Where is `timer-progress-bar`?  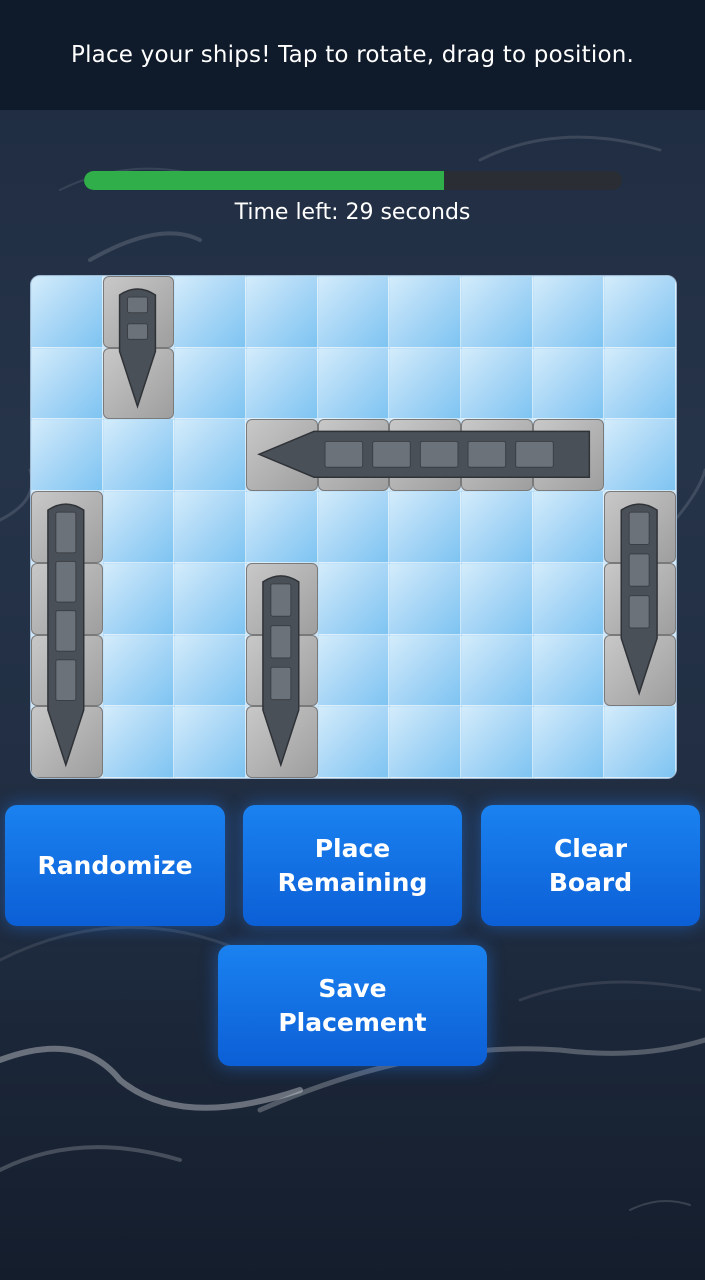 timer-progress-bar is located at coordinates (353, 180).